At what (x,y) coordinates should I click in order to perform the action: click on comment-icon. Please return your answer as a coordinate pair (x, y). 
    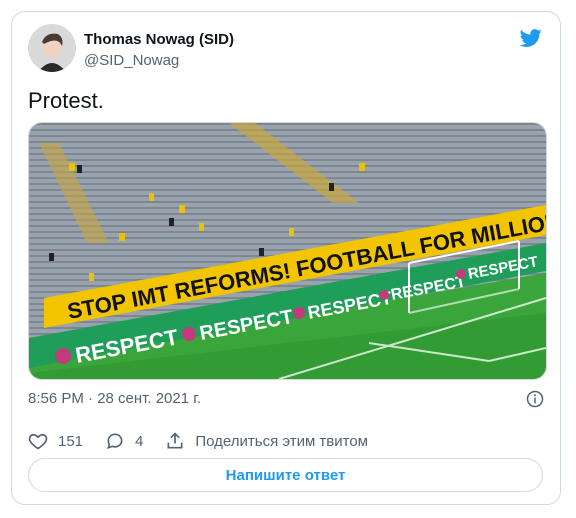
    Looking at the image, I should click on (115, 441).